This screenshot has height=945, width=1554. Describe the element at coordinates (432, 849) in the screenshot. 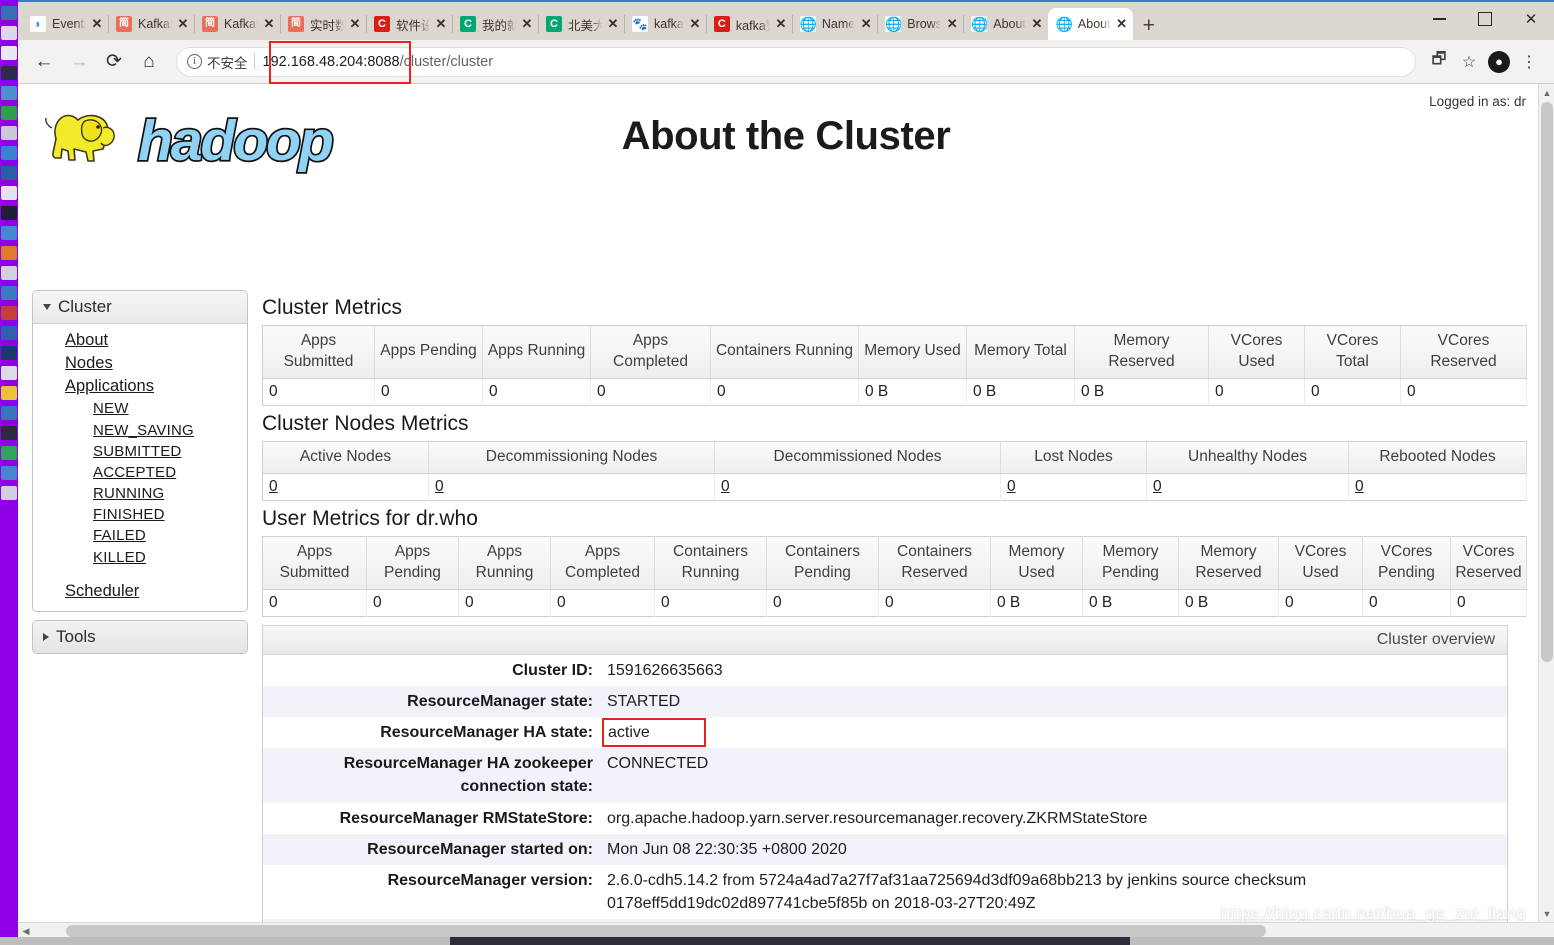

I see `label-rm-started-on: ResourceManager started on:` at that location.